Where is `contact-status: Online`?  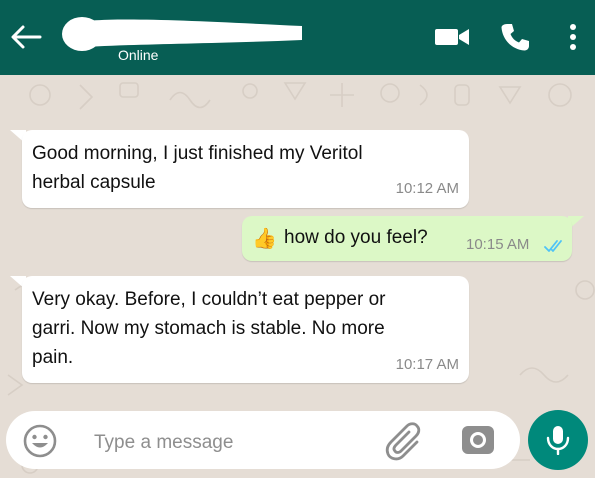
contact-status: Online is located at coordinates (138, 55).